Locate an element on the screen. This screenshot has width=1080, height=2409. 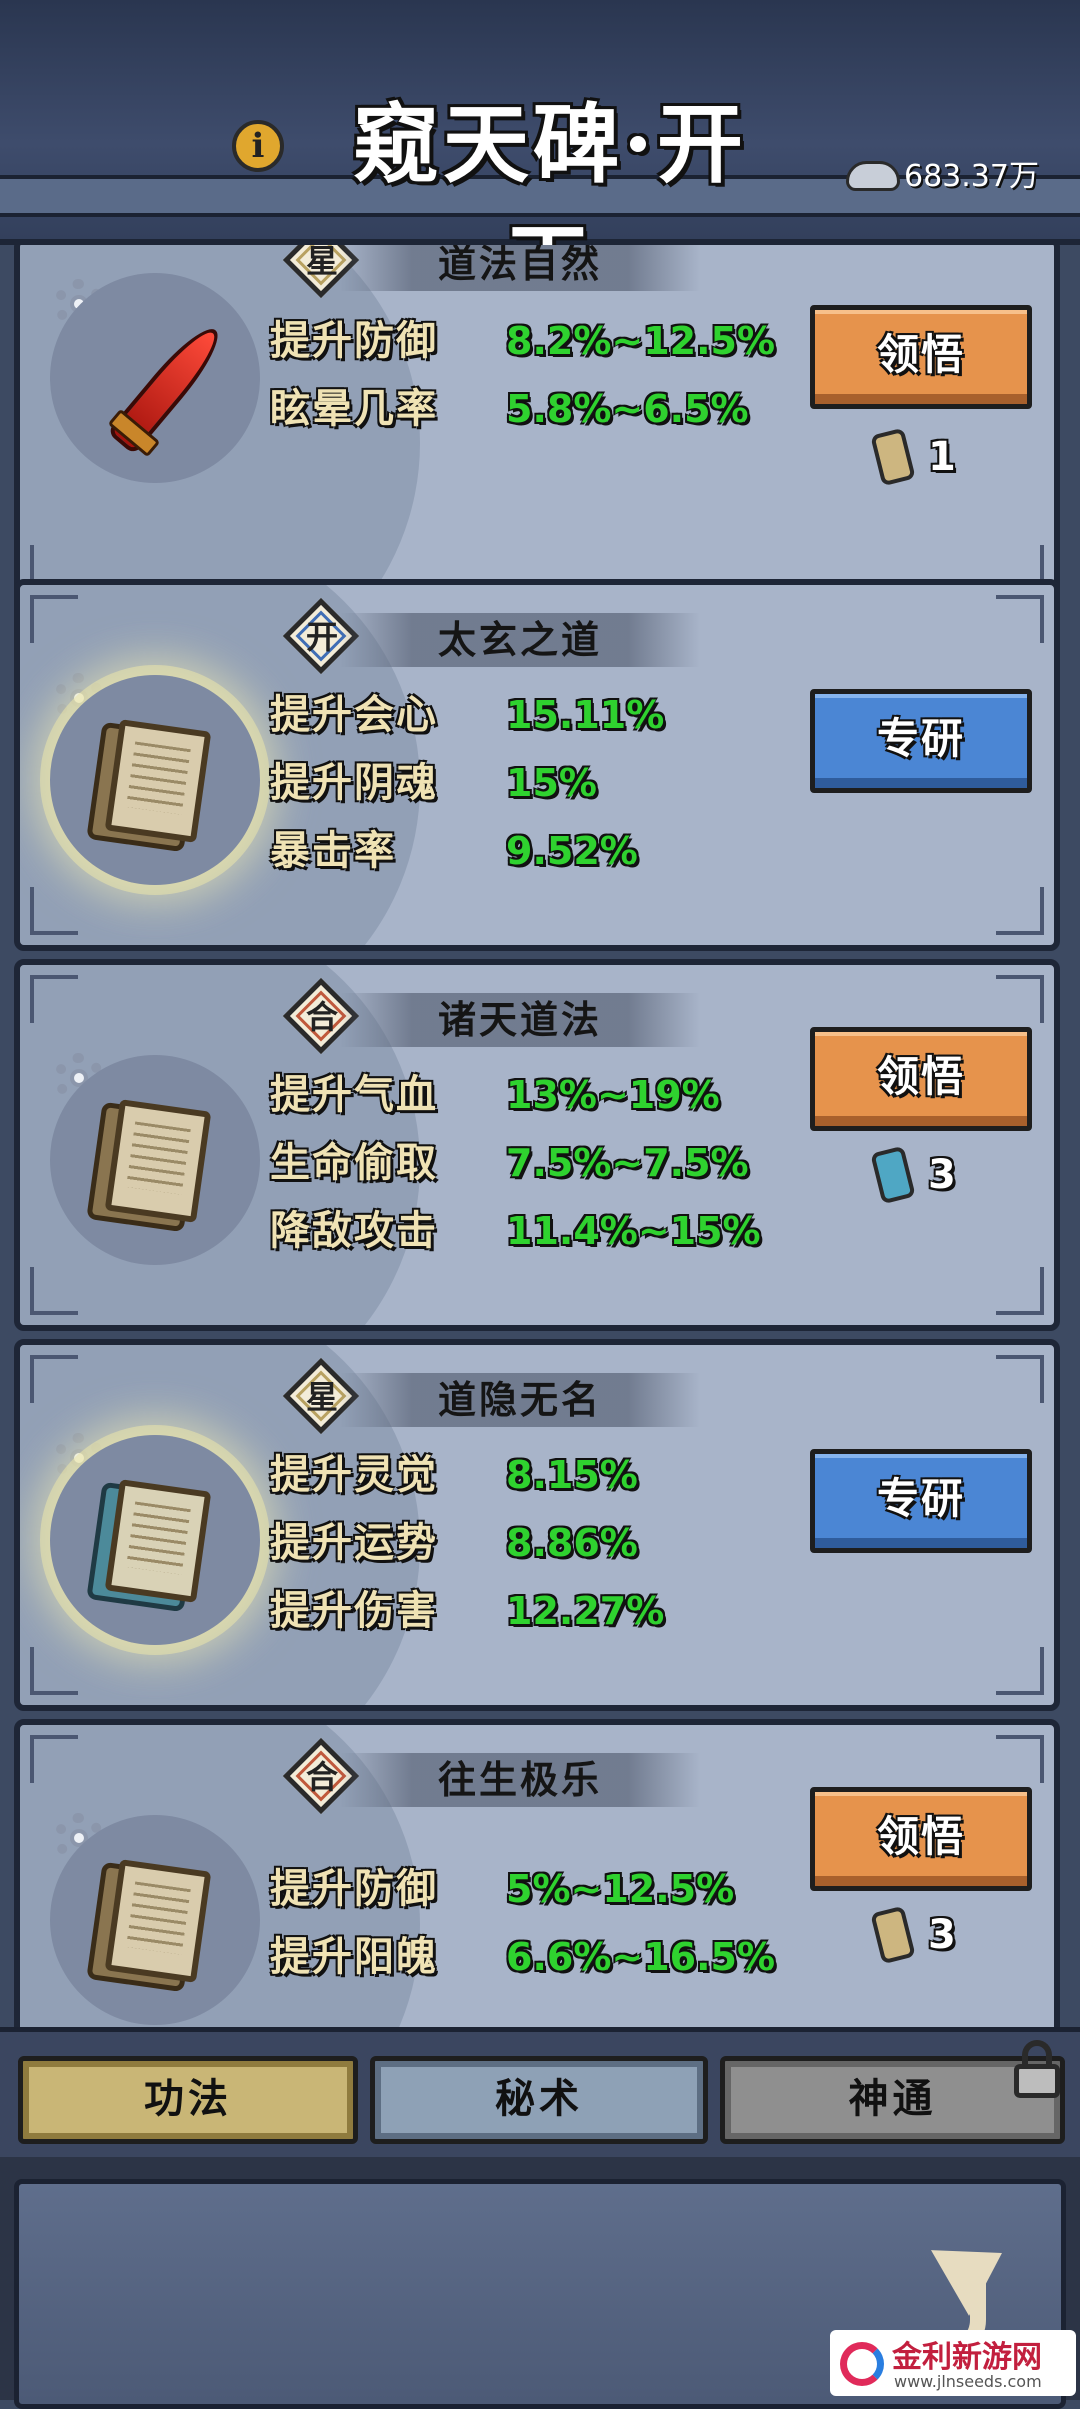
stat-value: 6.6%~16.5% is located at coordinates (641, 1957).